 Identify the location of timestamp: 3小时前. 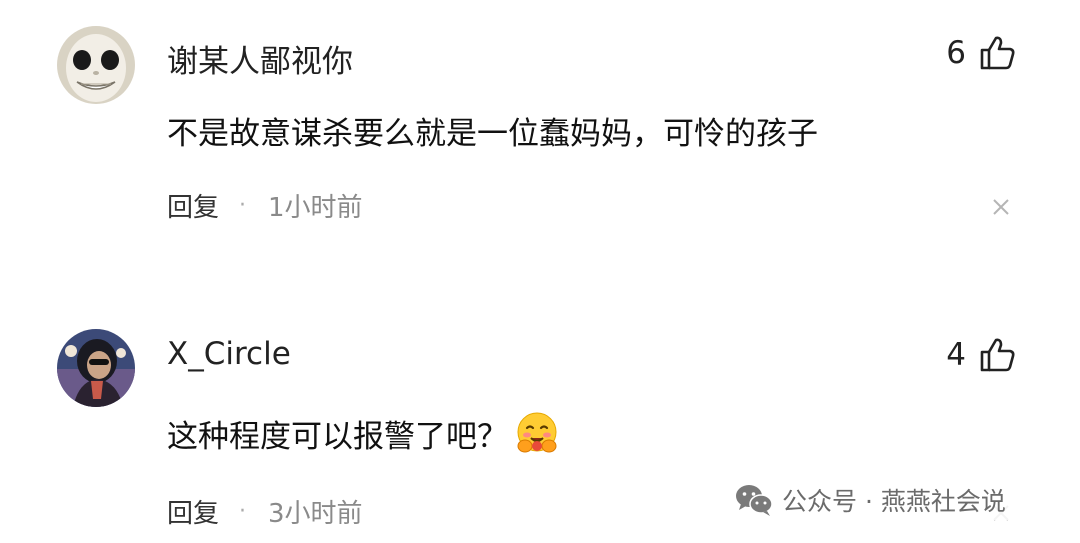
(315, 514).